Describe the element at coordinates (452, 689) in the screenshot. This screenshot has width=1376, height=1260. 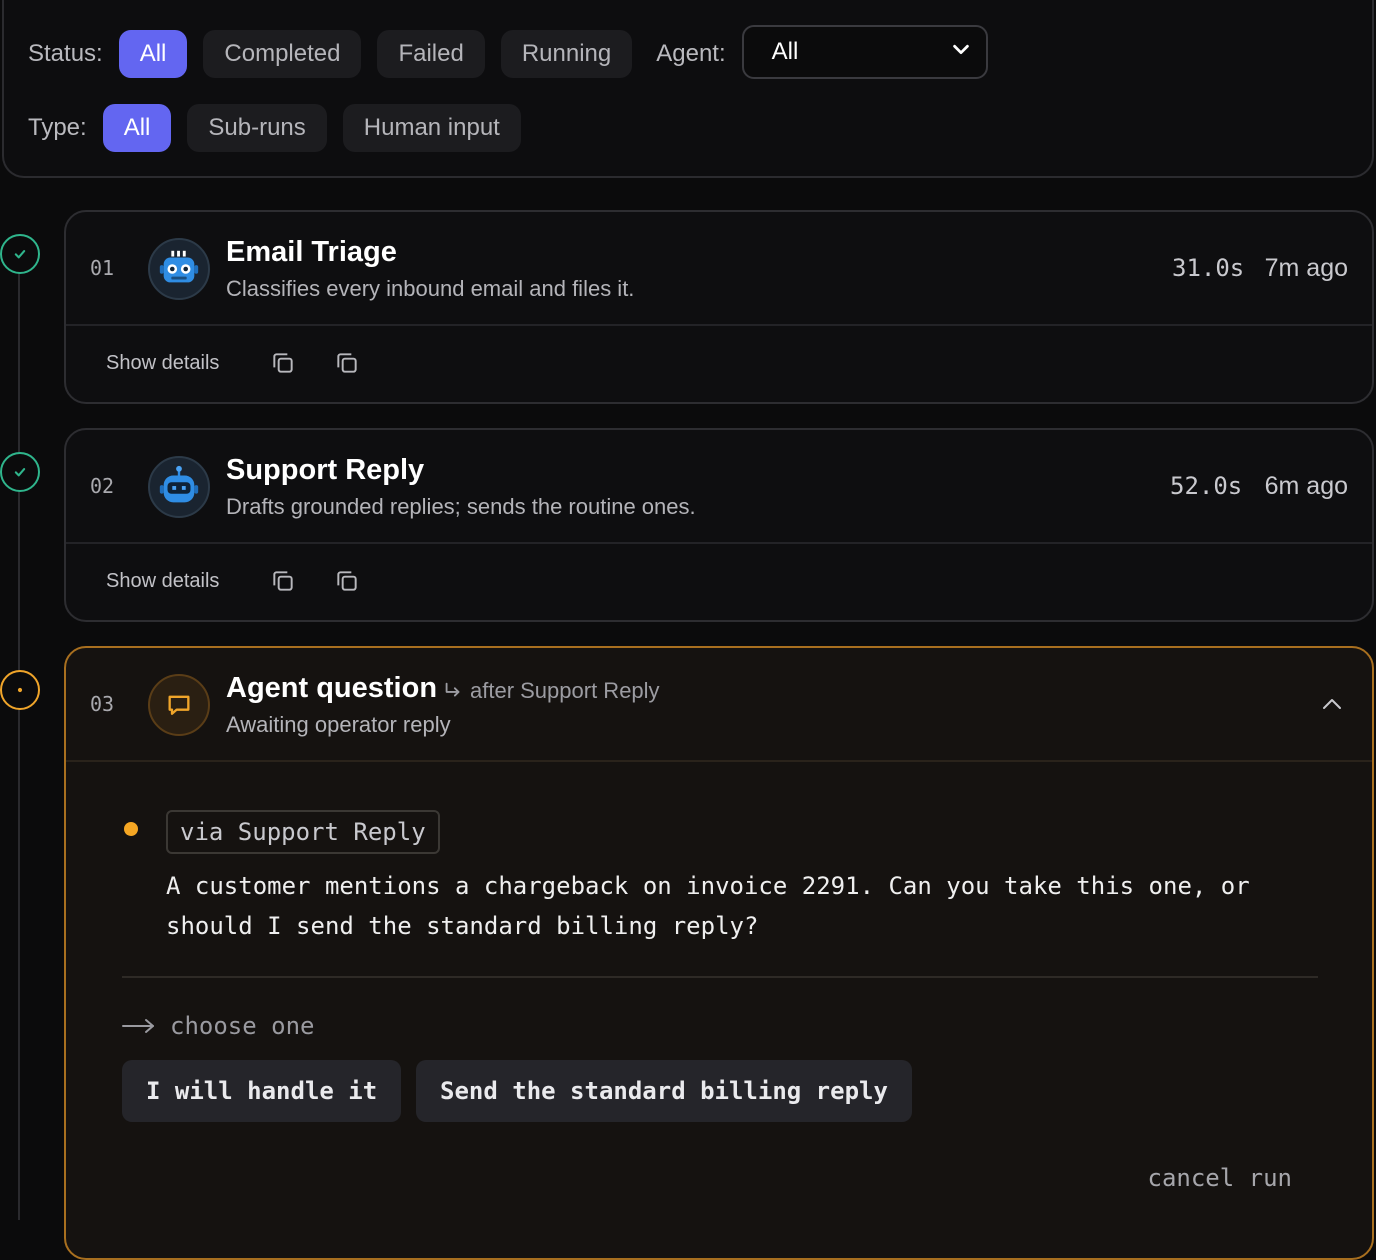
I see `return-arrow-icon` at that location.